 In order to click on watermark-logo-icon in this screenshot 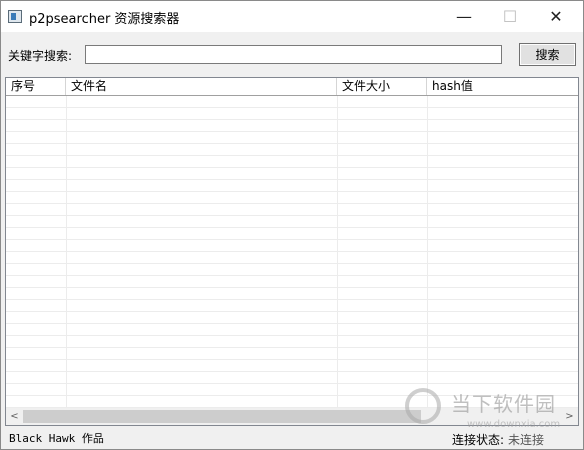, I will do `click(423, 406)`.